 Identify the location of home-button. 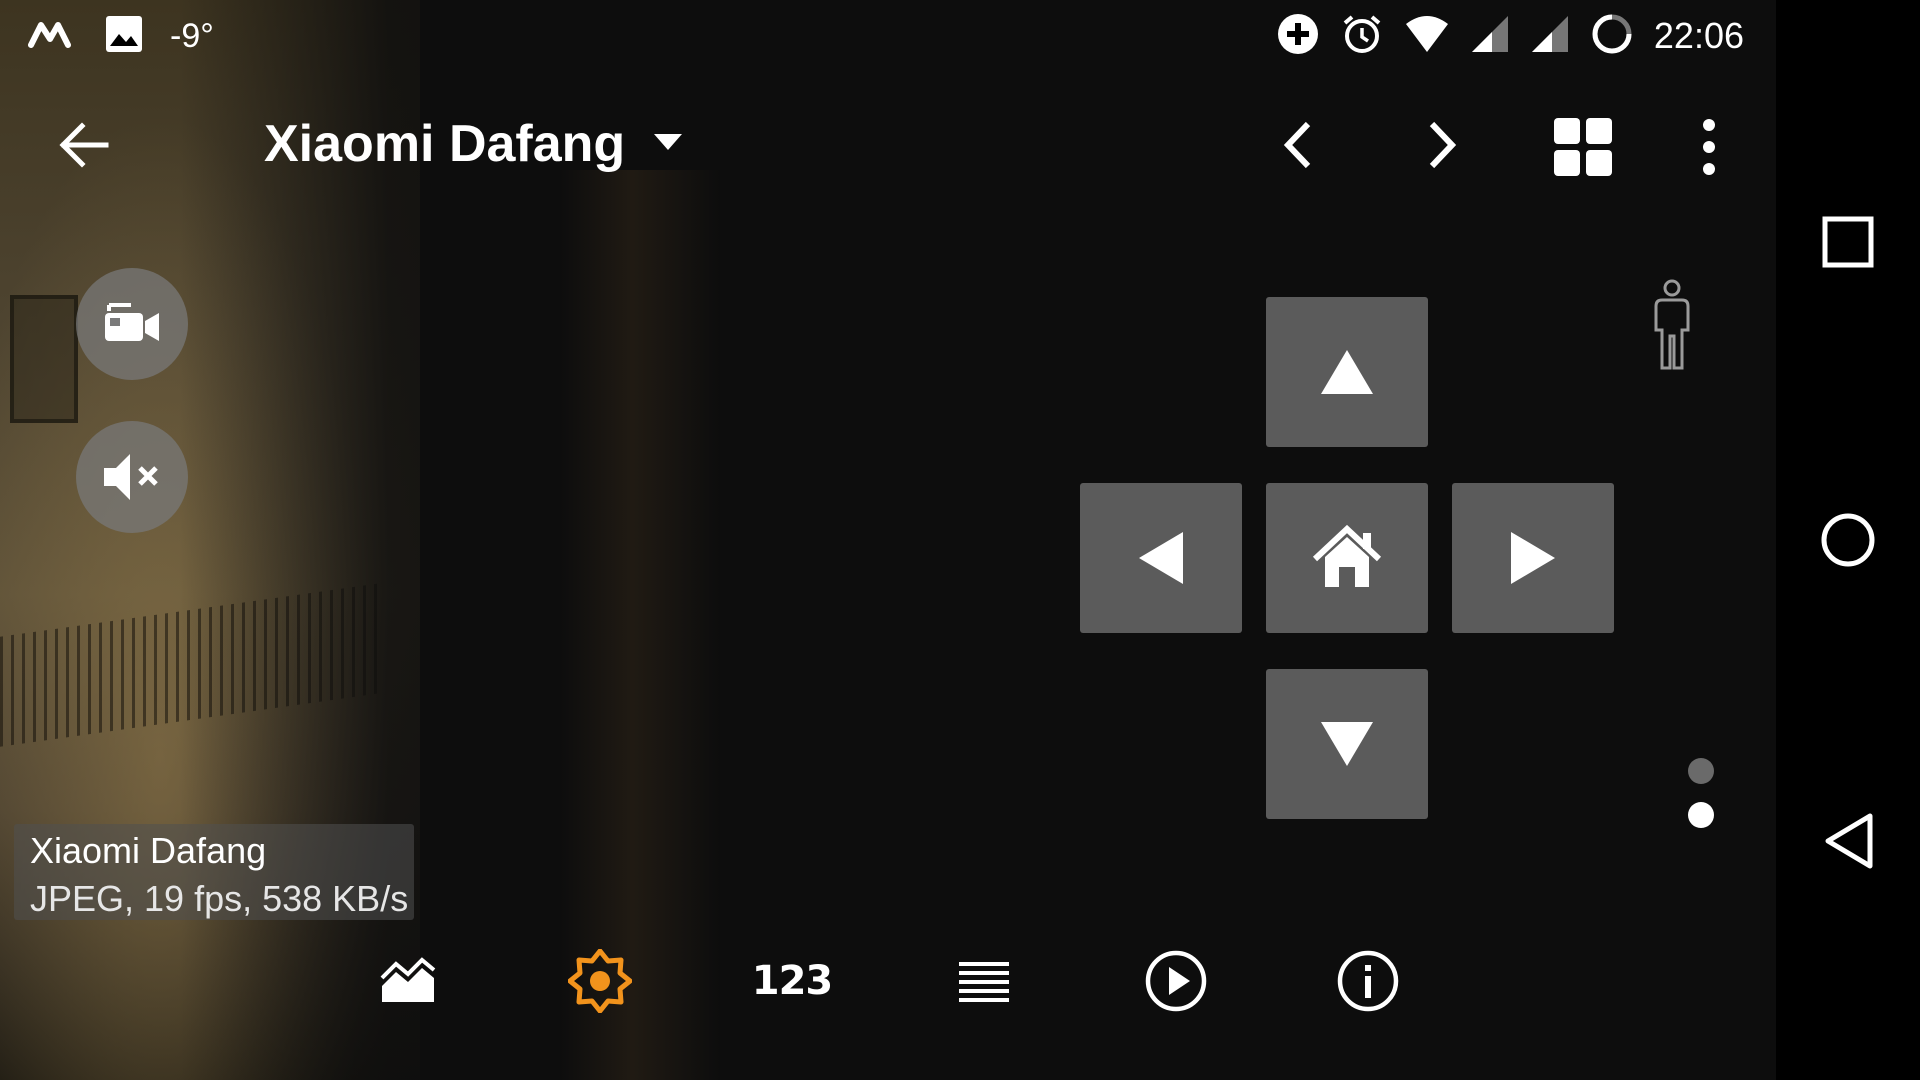
(1848, 540).